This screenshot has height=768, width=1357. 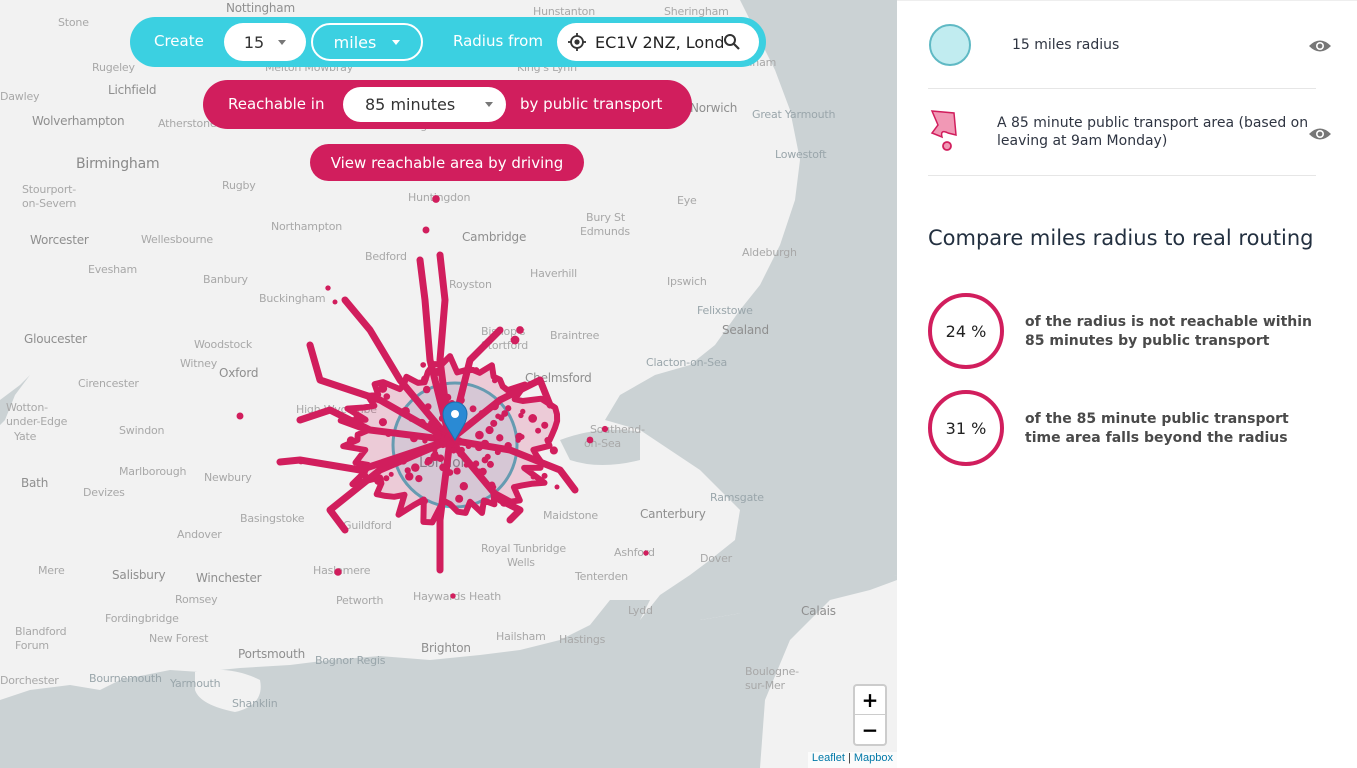 What do you see at coordinates (966, 331) in the screenshot?
I see `stat-value: 24 %` at bounding box center [966, 331].